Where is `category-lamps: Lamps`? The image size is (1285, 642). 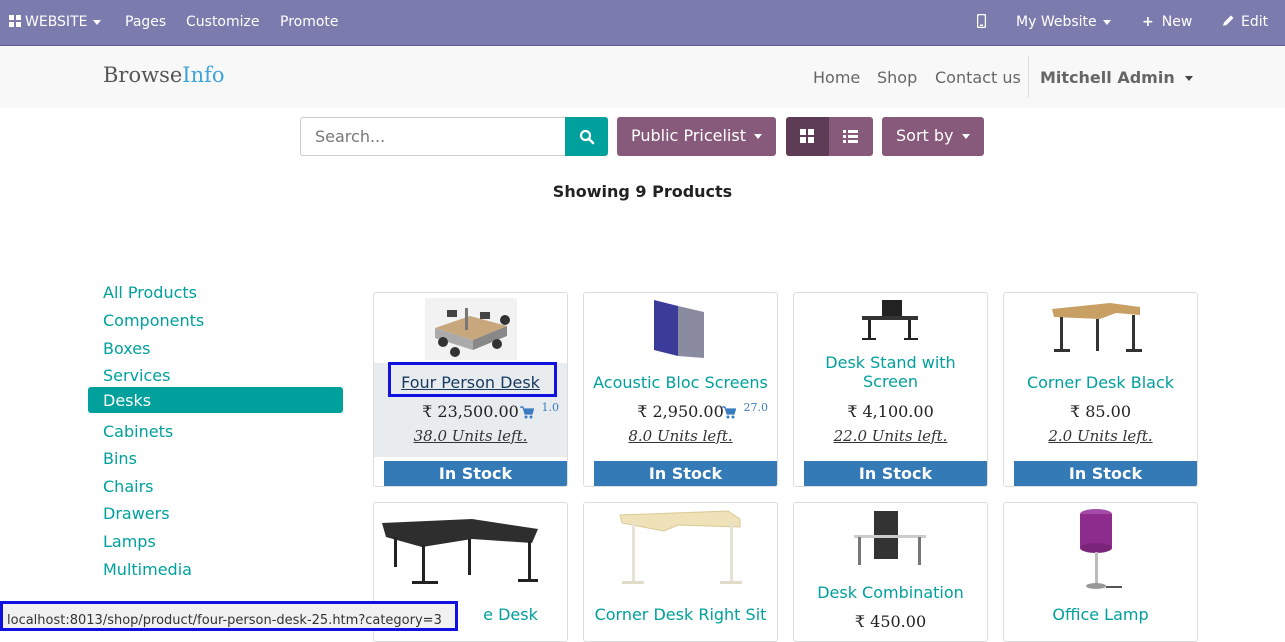 category-lamps: Lamps is located at coordinates (215, 541).